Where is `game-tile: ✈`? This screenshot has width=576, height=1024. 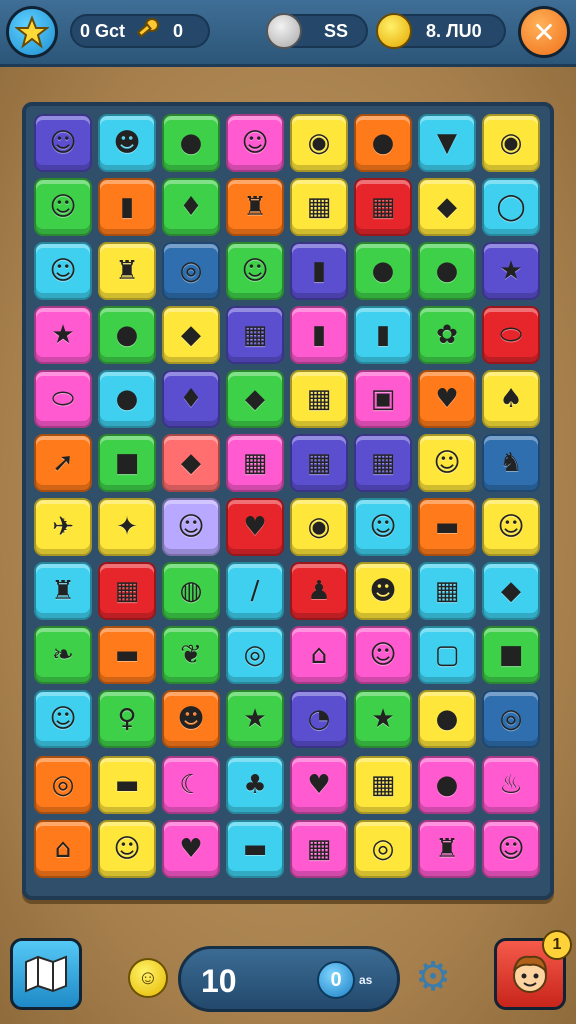 game-tile: ✈ is located at coordinates (63, 527).